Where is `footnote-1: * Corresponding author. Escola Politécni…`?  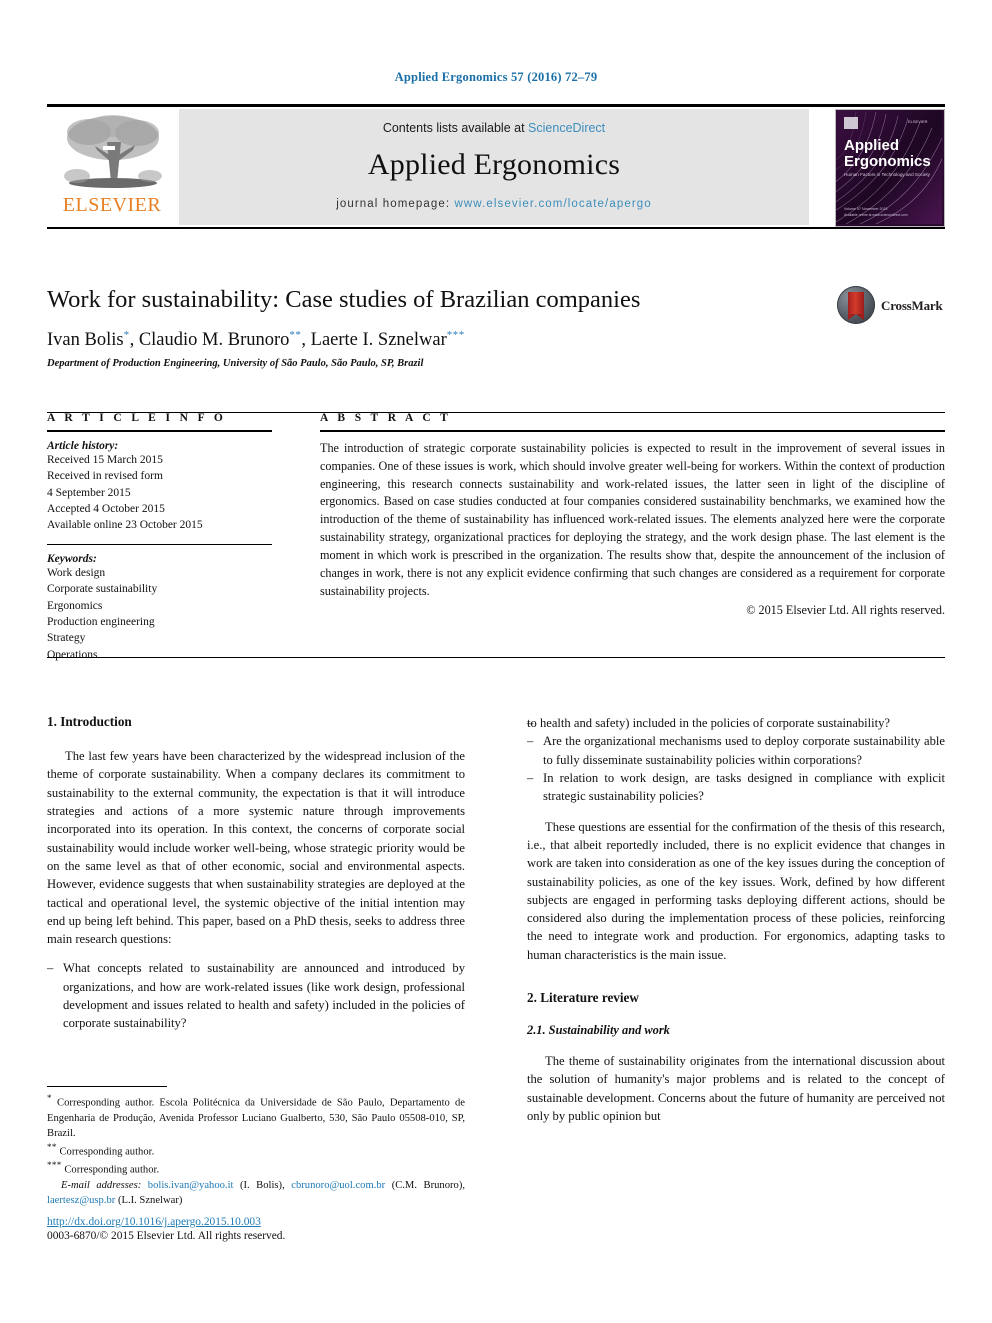 footnote-1: * Corresponding author. Escola Politécni… is located at coordinates (256, 1116).